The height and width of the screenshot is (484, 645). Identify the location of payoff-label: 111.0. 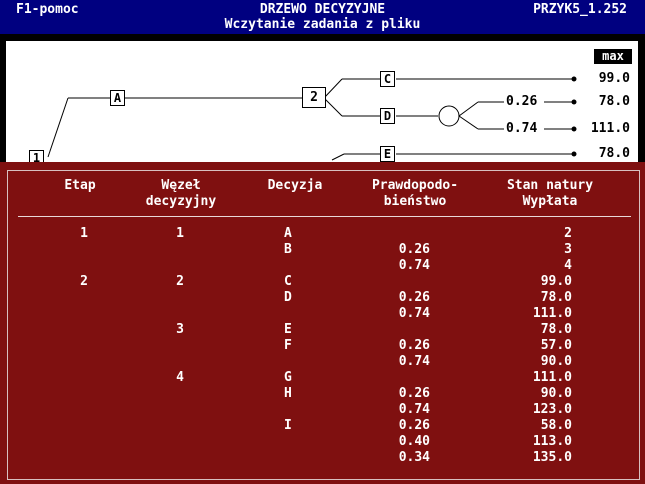
(610, 128).